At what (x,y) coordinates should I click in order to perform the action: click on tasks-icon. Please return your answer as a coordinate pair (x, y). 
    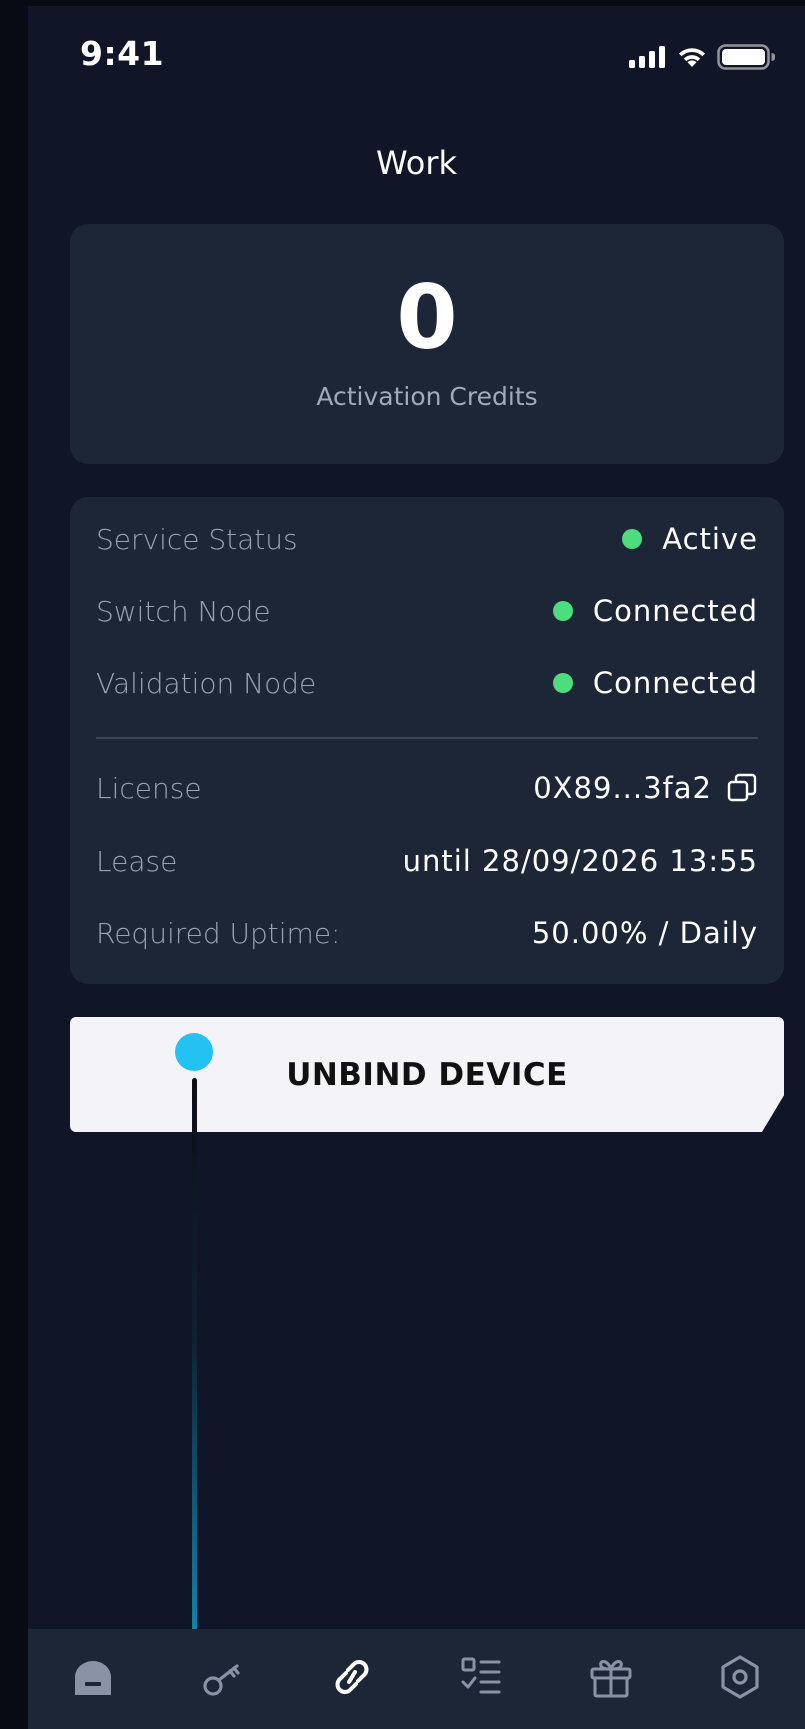
    Looking at the image, I should click on (481, 1679).